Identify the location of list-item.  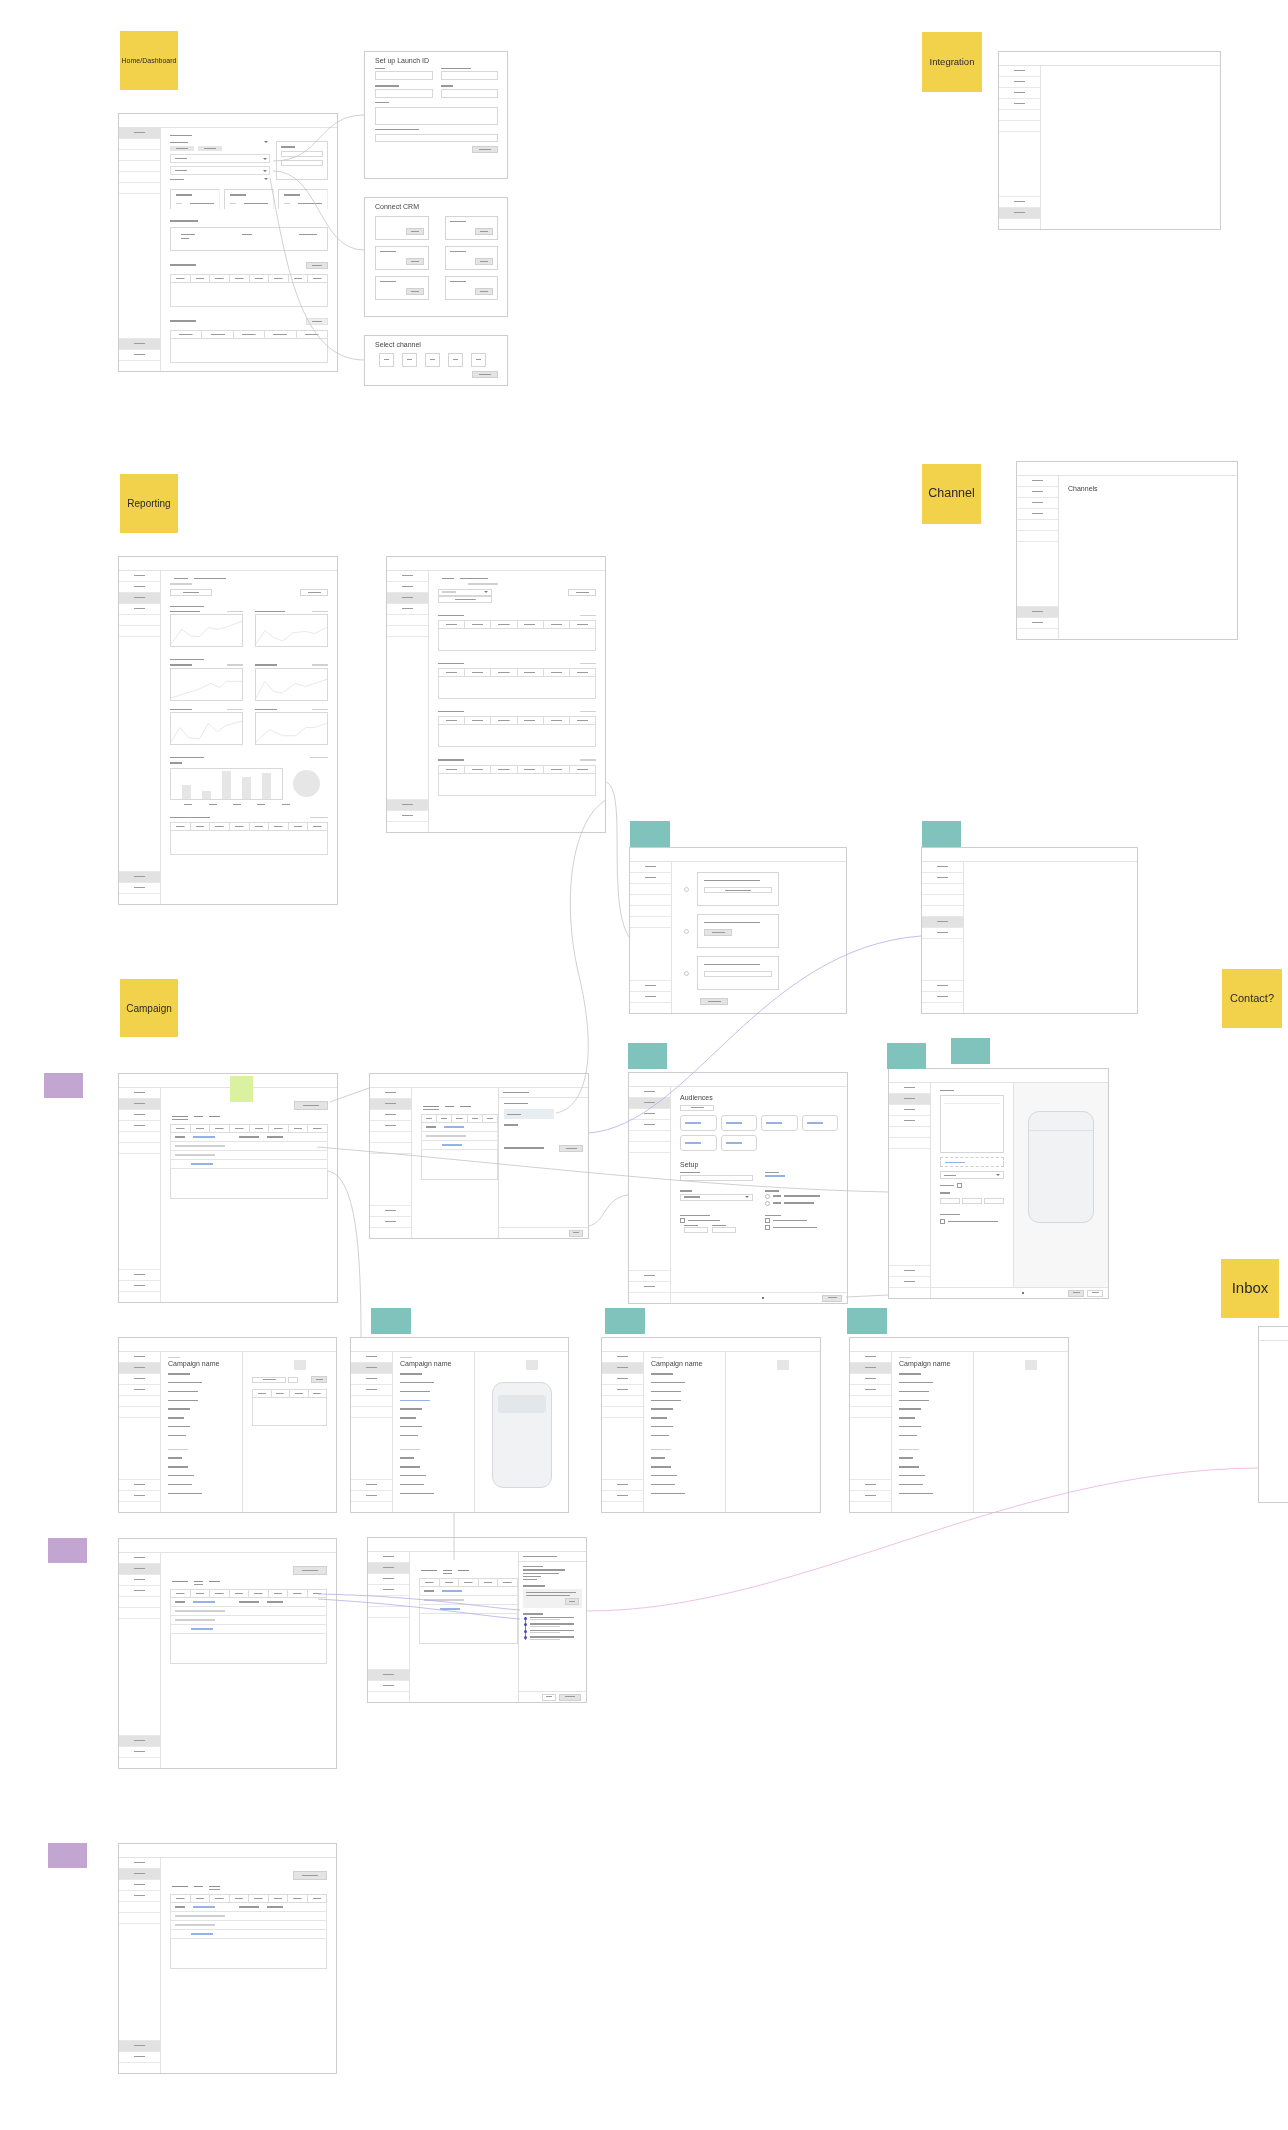
(529, 1114).